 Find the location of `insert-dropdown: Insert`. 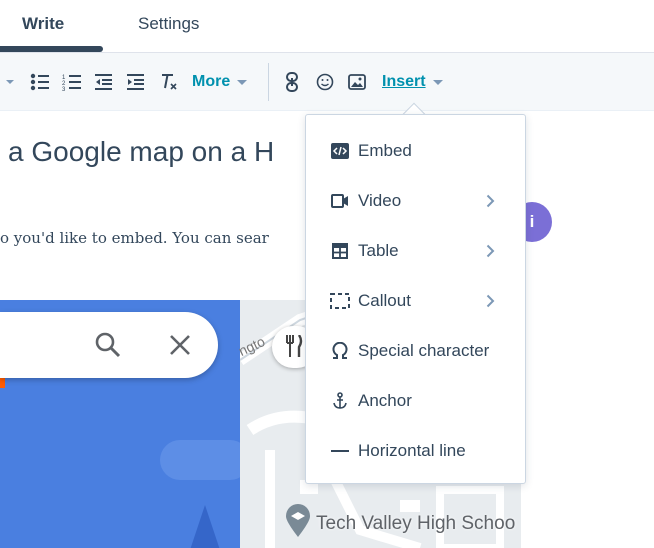

insert-dropdown: Insert is located at coordinates (412, 82).